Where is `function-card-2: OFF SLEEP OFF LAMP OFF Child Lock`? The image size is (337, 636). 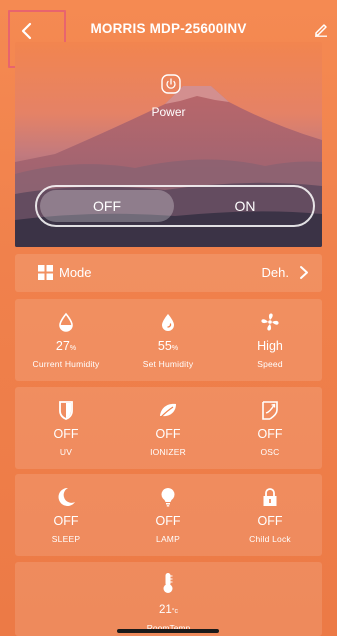 function-card-2: OFF SLEEP OFF LAMP OFF Child Lock is located at coordinates (168, 515).